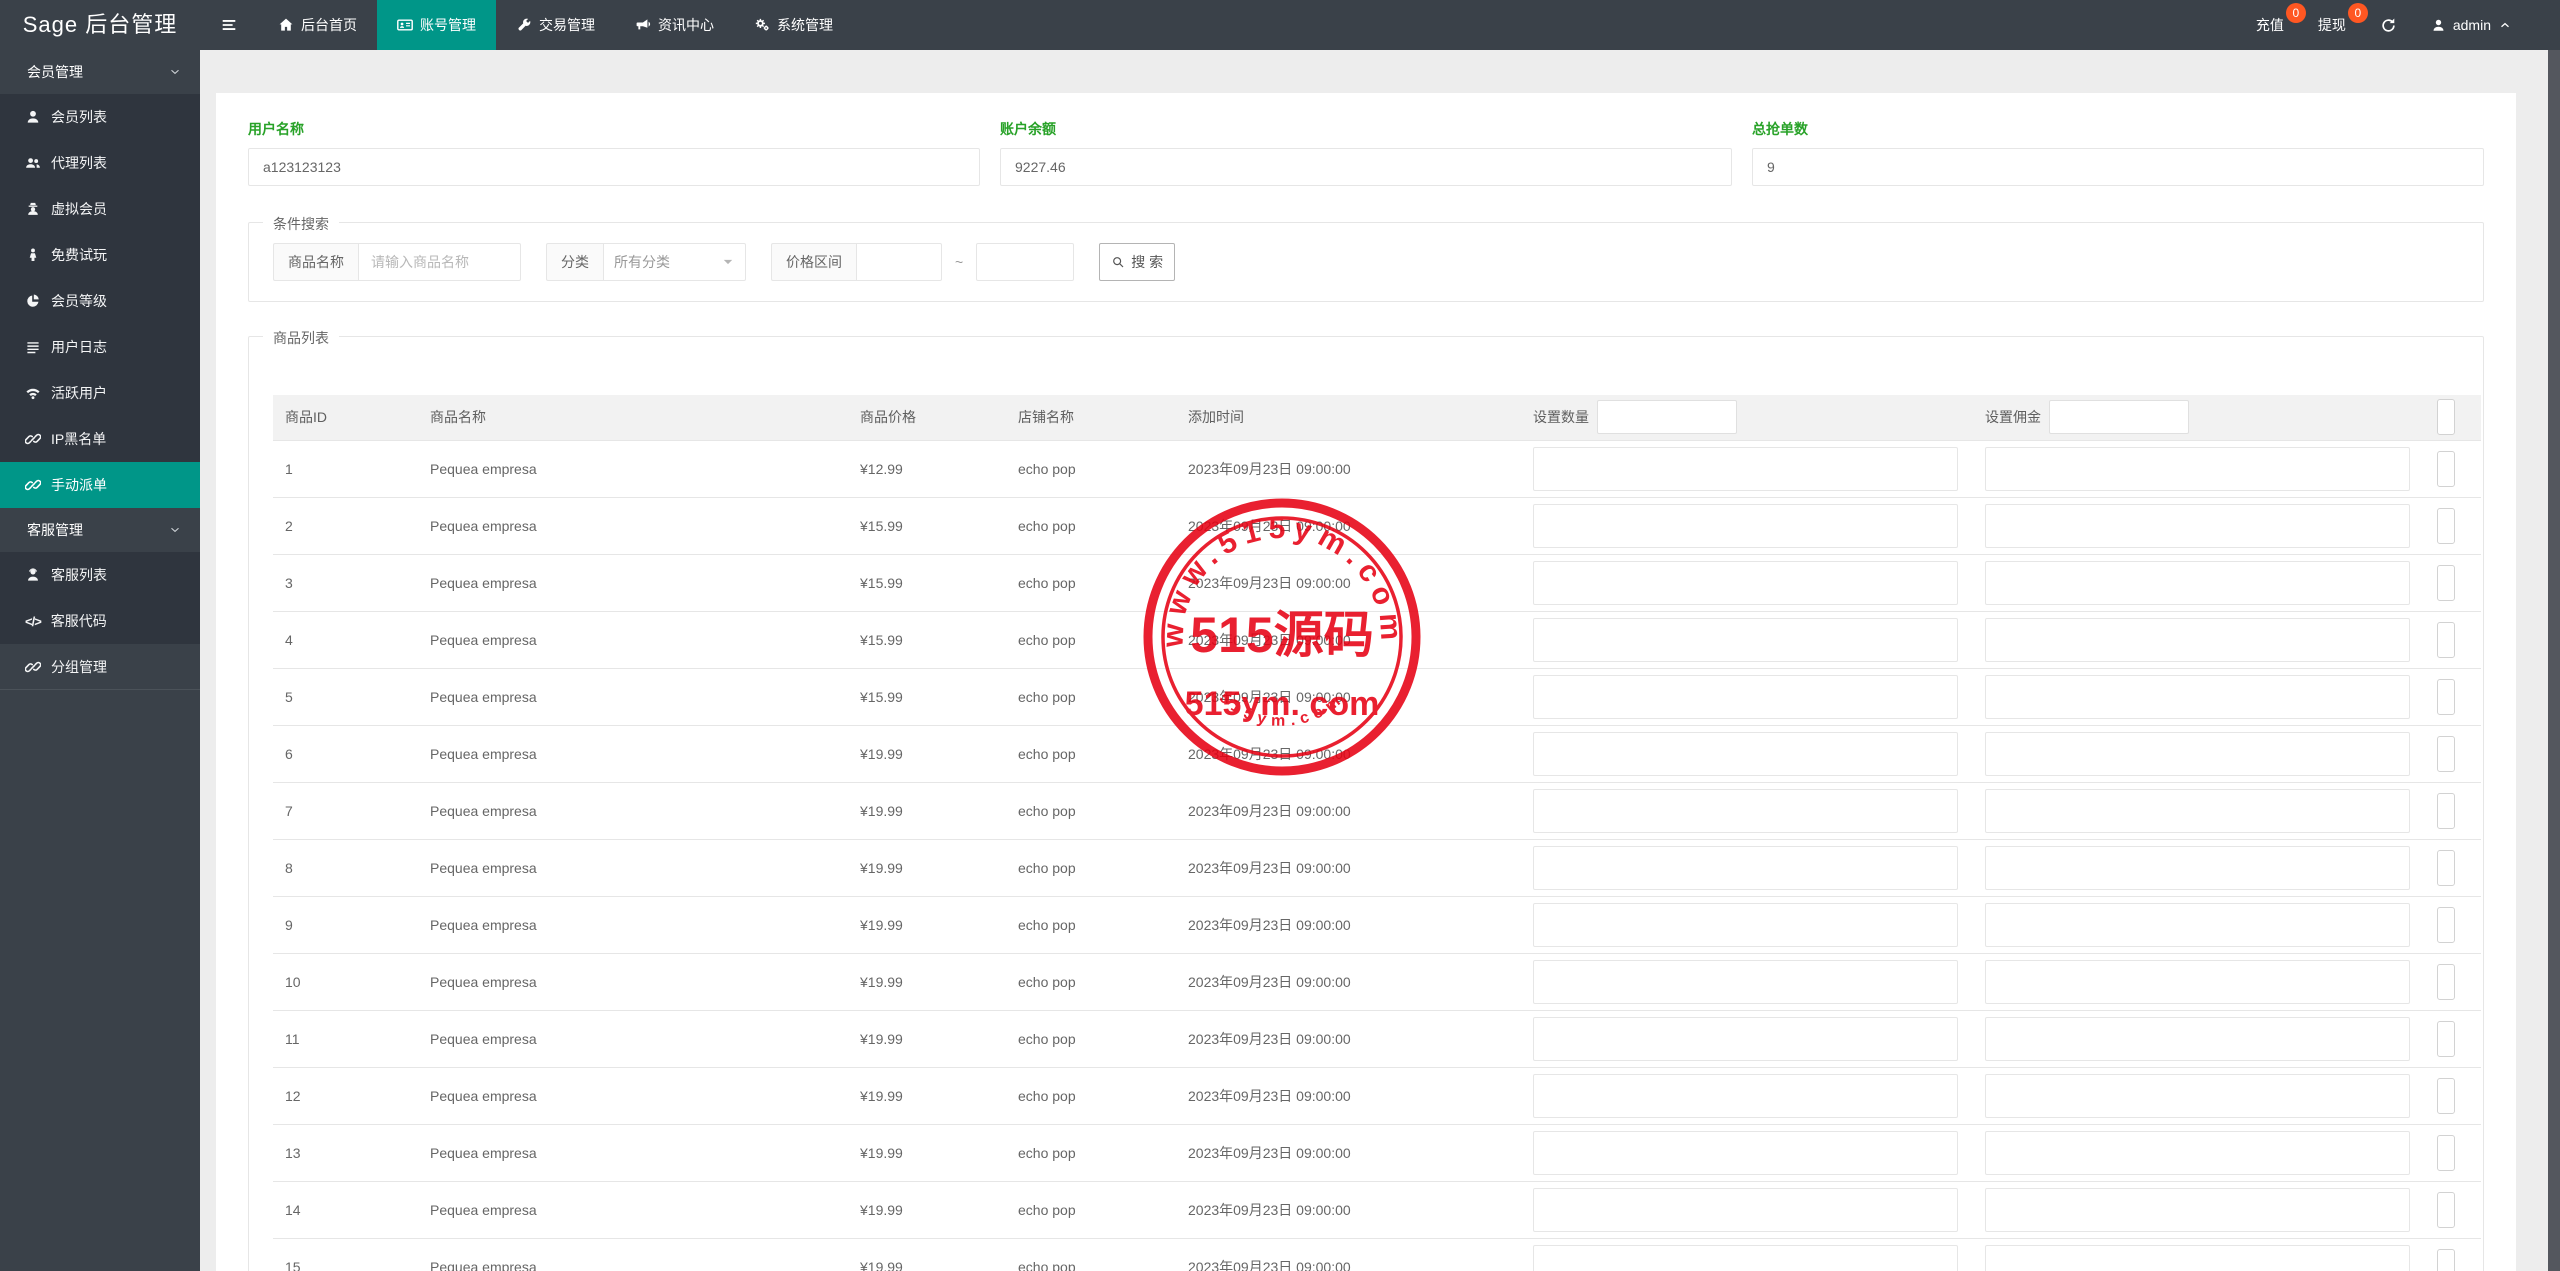 The height and width of the screenshot is (1271, 2560). I want to click on sidebar-item-ip-blacklist: IP黑名单, so click(100, 439).